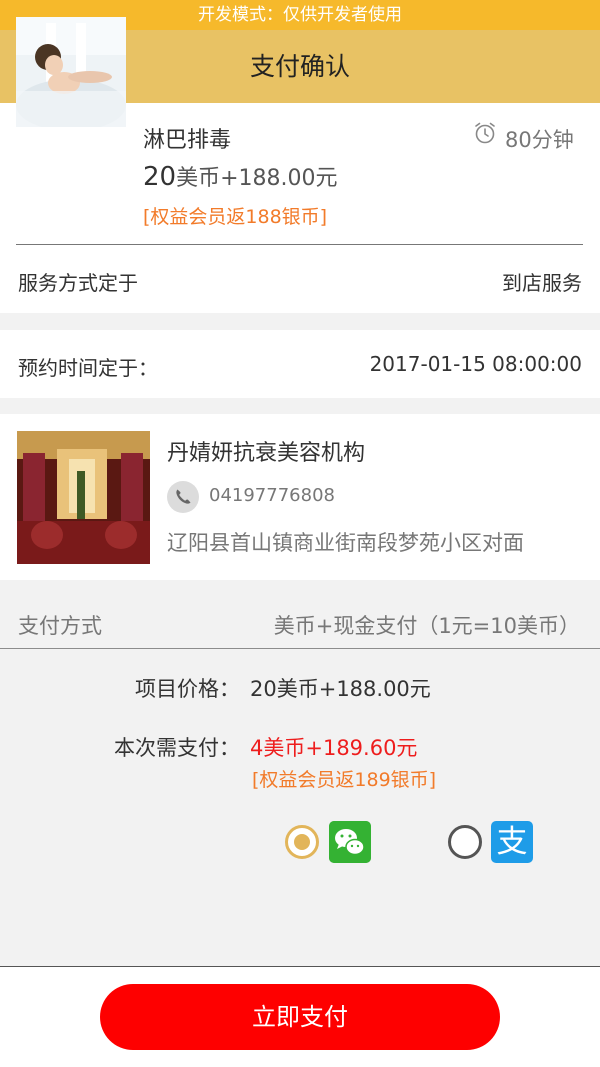  What do you see at coordinates (350, 842) in the screenshot?
I see `wechat-pay-icon` at bounding box center [350, 842].